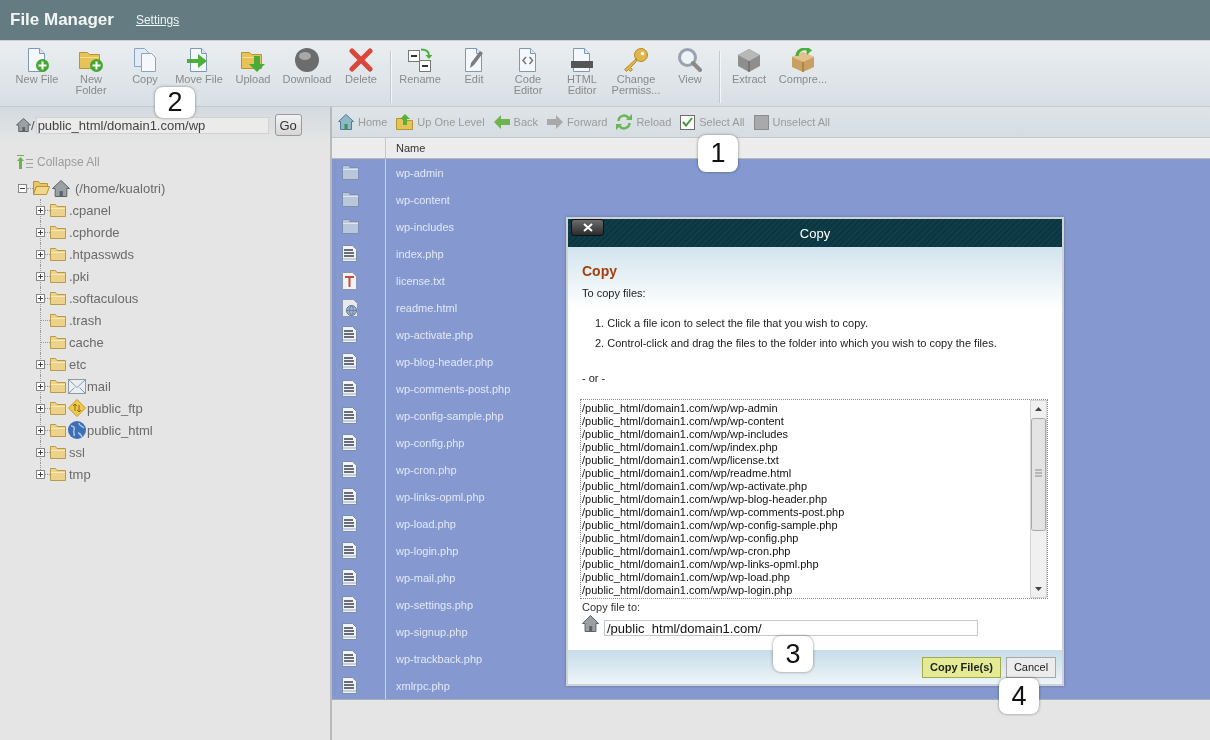 Image resolution: width=1210 pixels, height=740 pixels. I want to click on file-name: wp-links-opml.php, so click(440, 496).